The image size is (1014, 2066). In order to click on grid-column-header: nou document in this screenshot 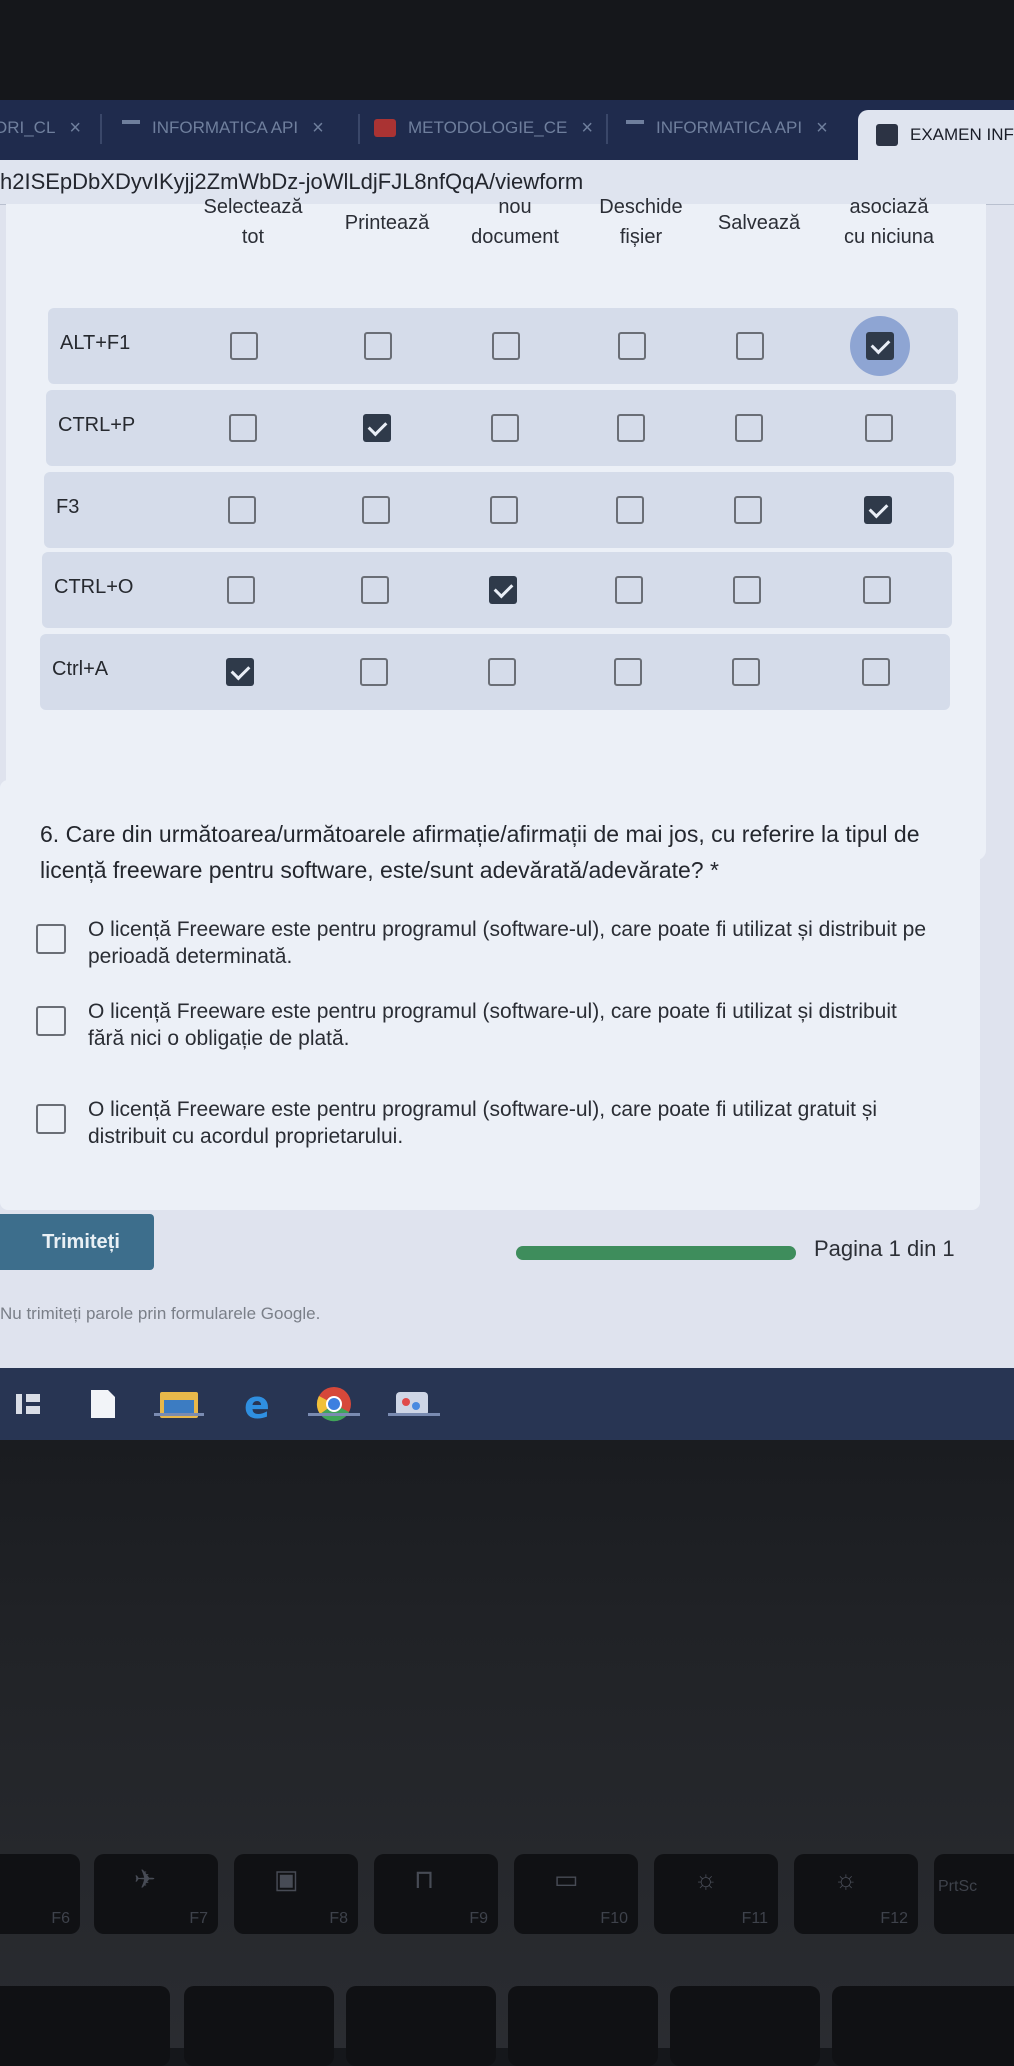, I will do `click(515, 222)`.